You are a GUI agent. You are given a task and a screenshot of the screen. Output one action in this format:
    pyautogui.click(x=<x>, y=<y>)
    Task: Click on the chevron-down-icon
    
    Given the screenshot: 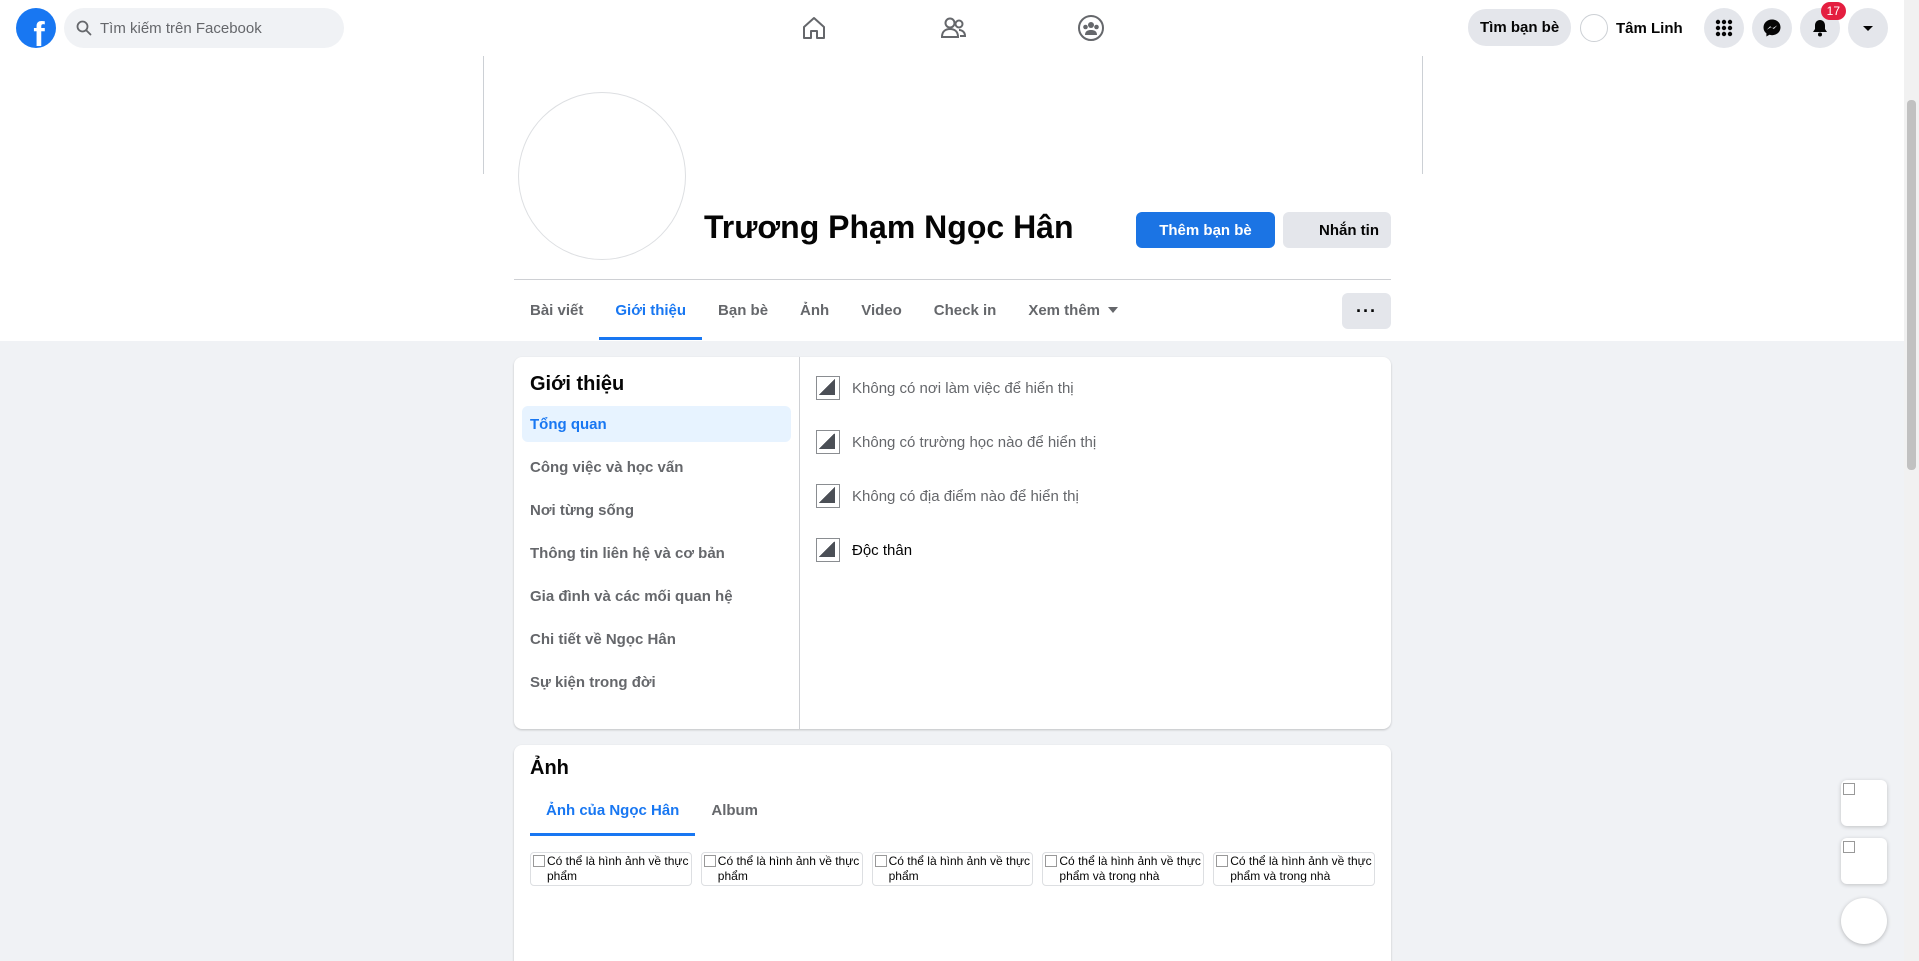 What is the action you would take?
    pyautogui.click(x=1868, y=28)
    